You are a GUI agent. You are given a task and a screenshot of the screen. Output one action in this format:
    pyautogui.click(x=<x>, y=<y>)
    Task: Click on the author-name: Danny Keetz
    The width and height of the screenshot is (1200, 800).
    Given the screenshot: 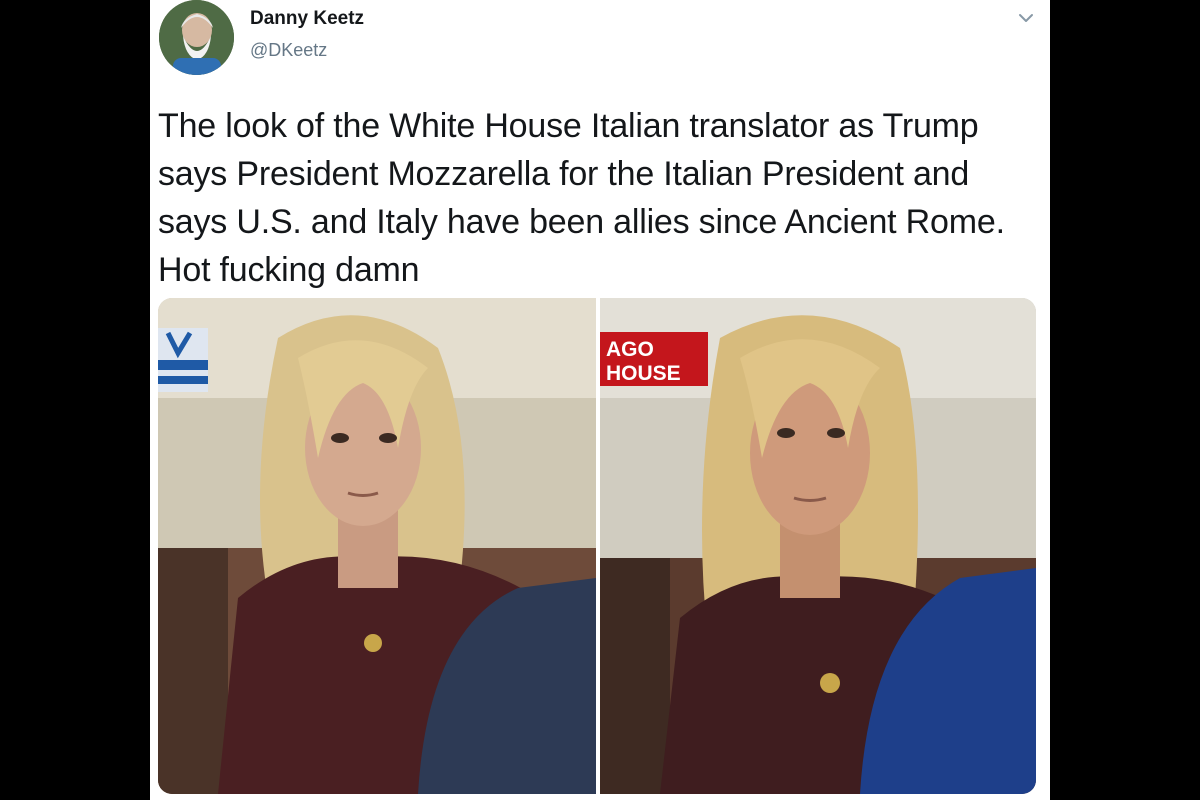 What is the action you would take?
    pyautogui.click(x=307, y=19)
    